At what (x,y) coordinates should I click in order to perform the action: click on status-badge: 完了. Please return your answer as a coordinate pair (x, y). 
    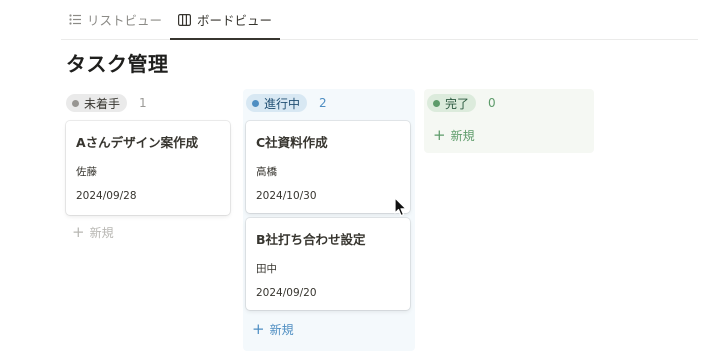
    Looking at the image, I should click on (452, 103).